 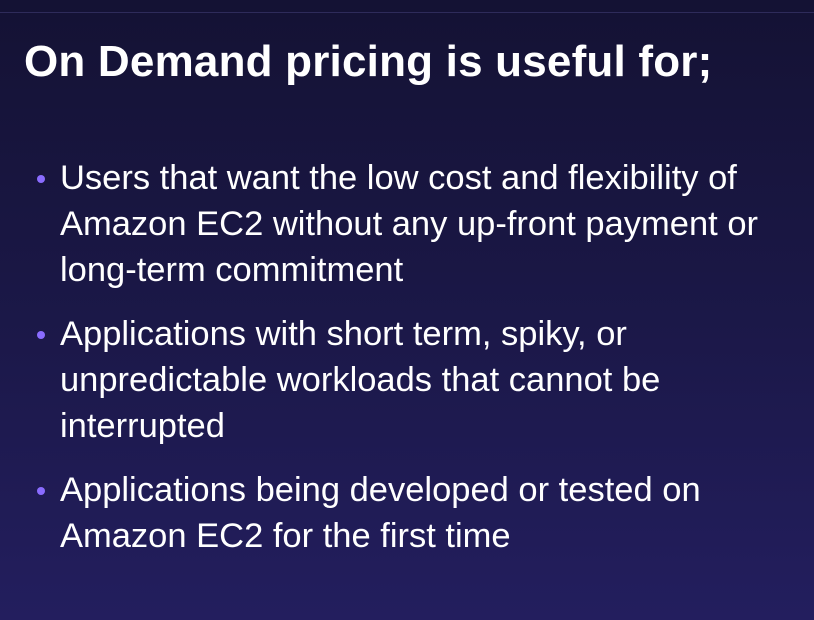 I want to click on bullet-text-line: interrupted, so click(x=142, y=426).